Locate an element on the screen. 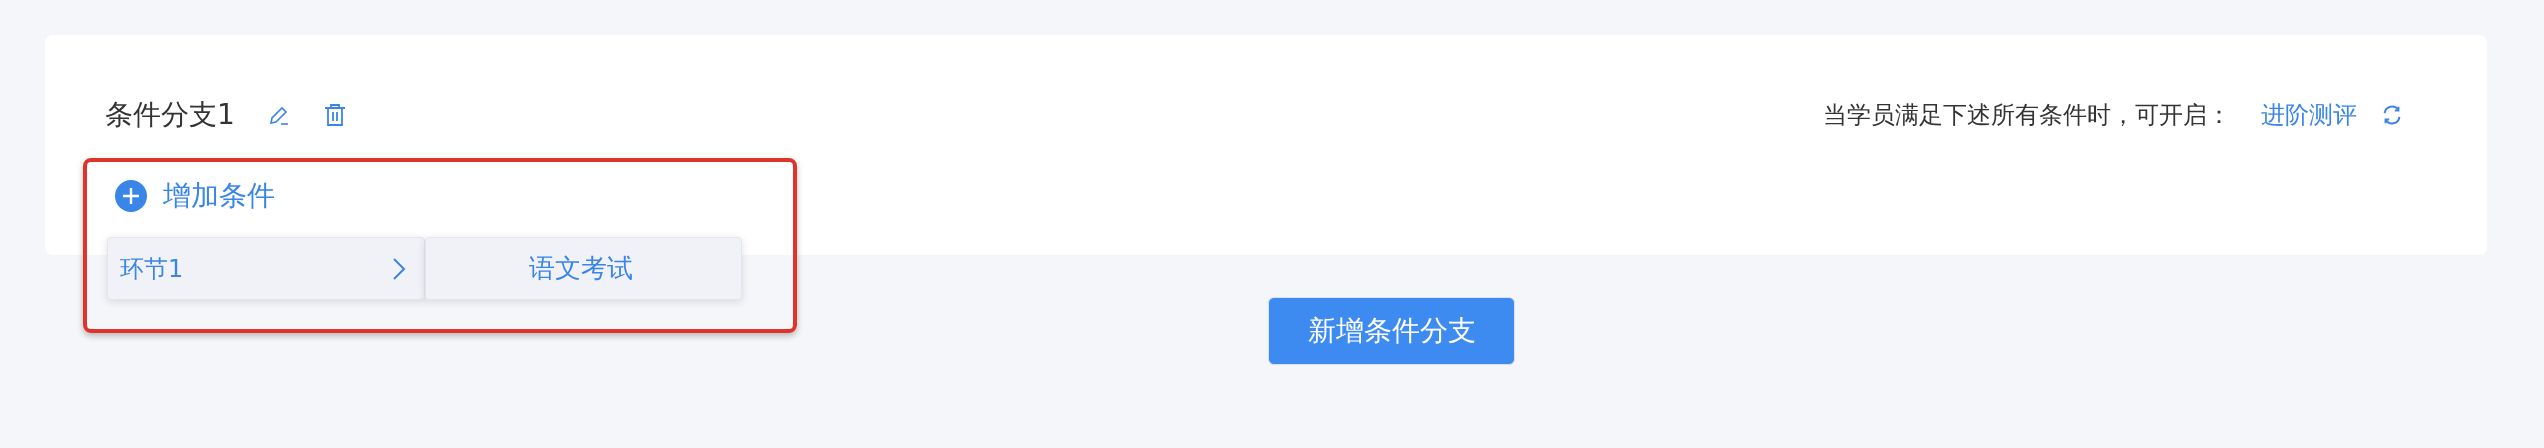 Image resolution: width=2544 pixels, height=448 pixels. add-branch-button: 新增条件分支 is located at coordinates (1391, 331).